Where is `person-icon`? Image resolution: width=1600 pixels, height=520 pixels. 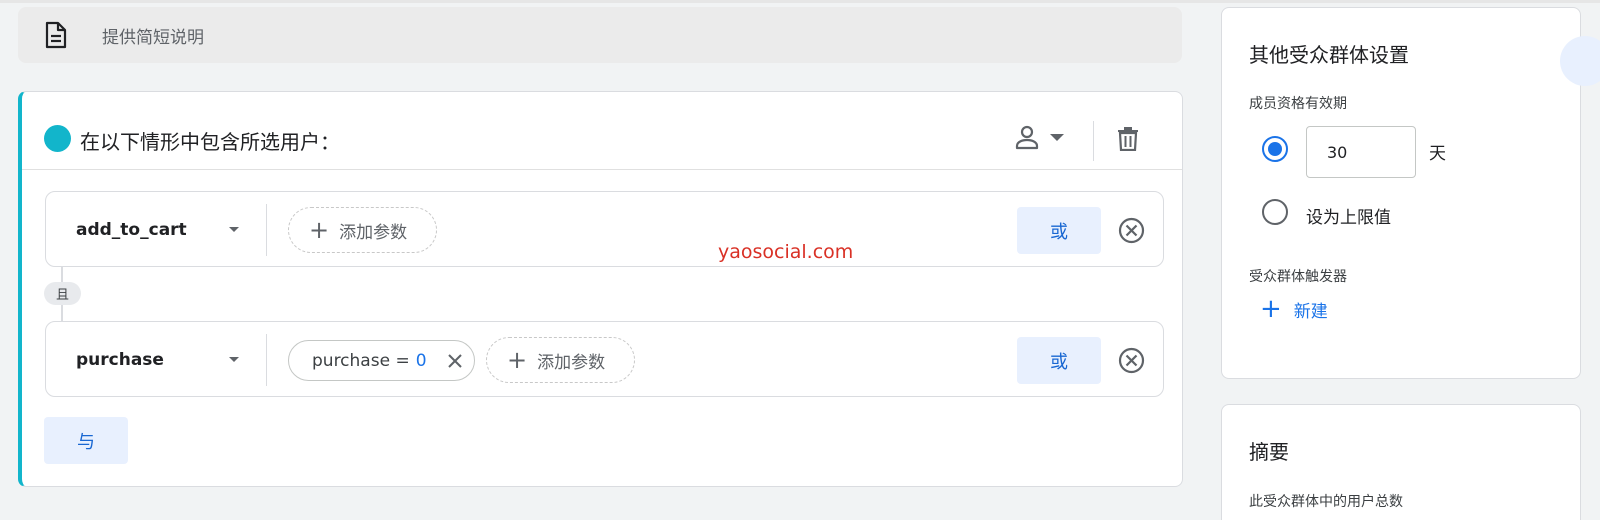
person-icon is located at coordinates (1027, 137).